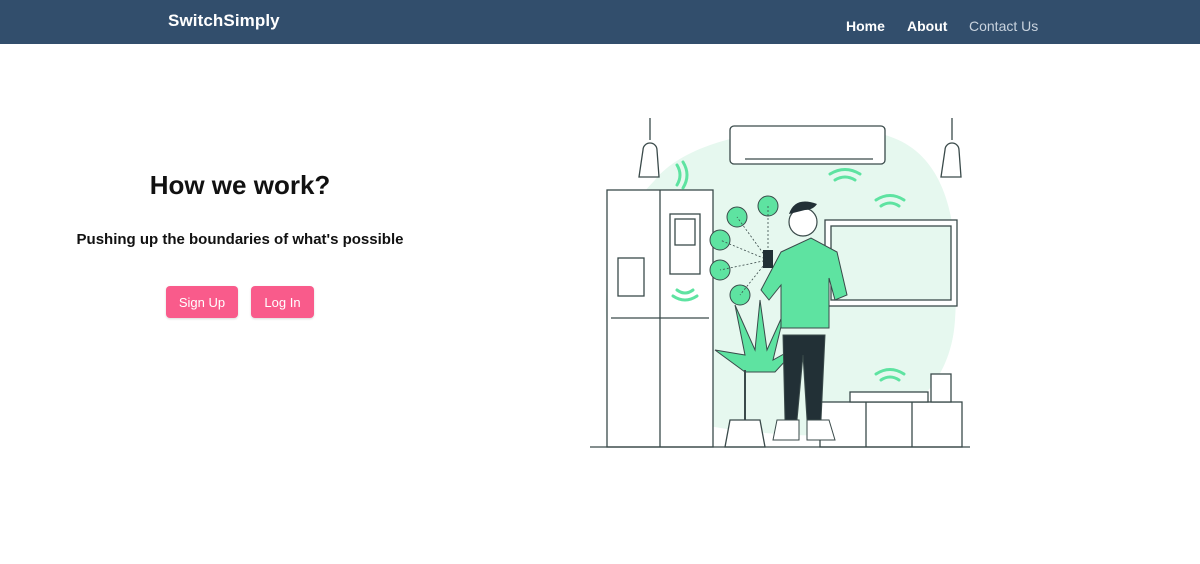  What do you see at coordinates (240, 185) in the screenshot?
I see `hero-title: How we work?` at bounding box center [240, 185].